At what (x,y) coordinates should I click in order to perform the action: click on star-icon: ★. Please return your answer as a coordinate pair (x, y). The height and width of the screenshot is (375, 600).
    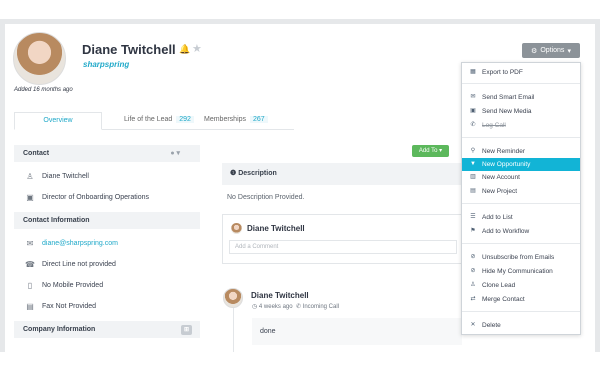
    Looking at the image, I should click on (197, 48).